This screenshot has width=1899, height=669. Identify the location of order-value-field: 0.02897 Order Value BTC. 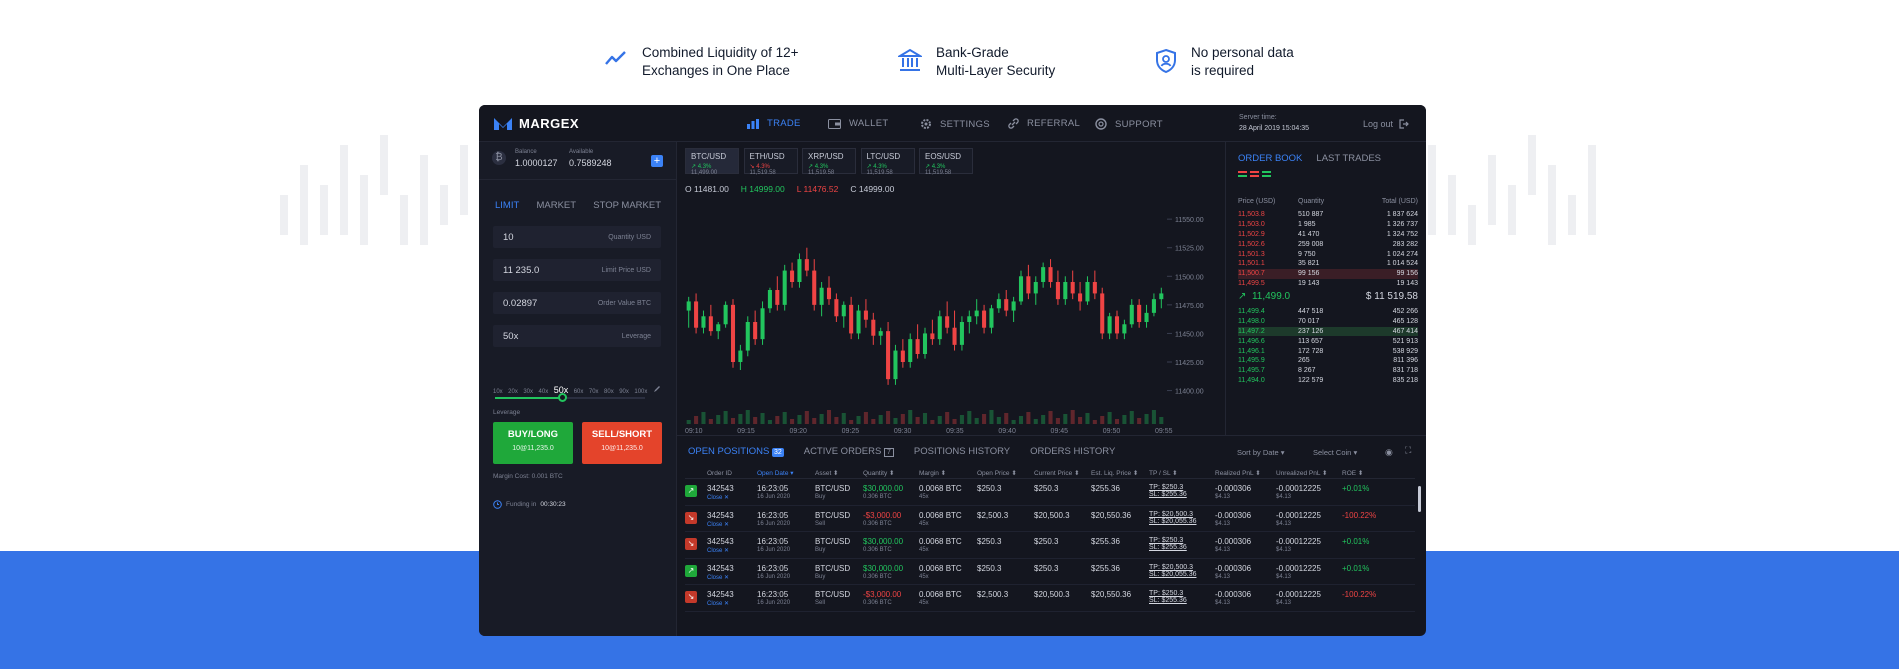
(577, 303).